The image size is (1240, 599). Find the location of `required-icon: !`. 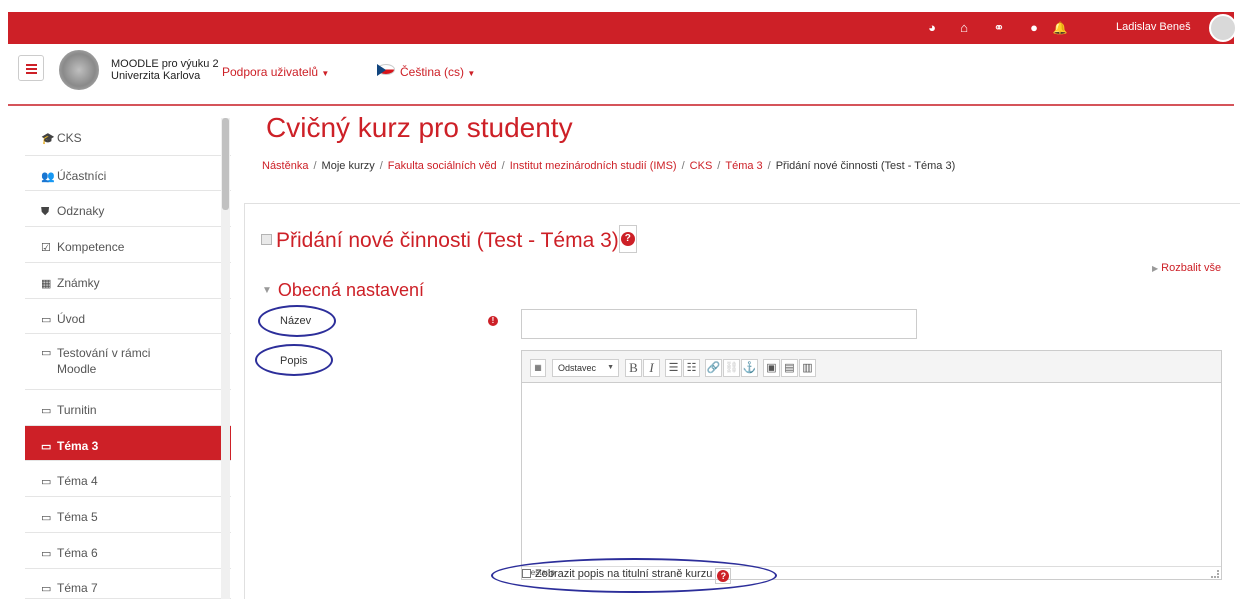

required-icon: ! is located at coordinates (493, 321).